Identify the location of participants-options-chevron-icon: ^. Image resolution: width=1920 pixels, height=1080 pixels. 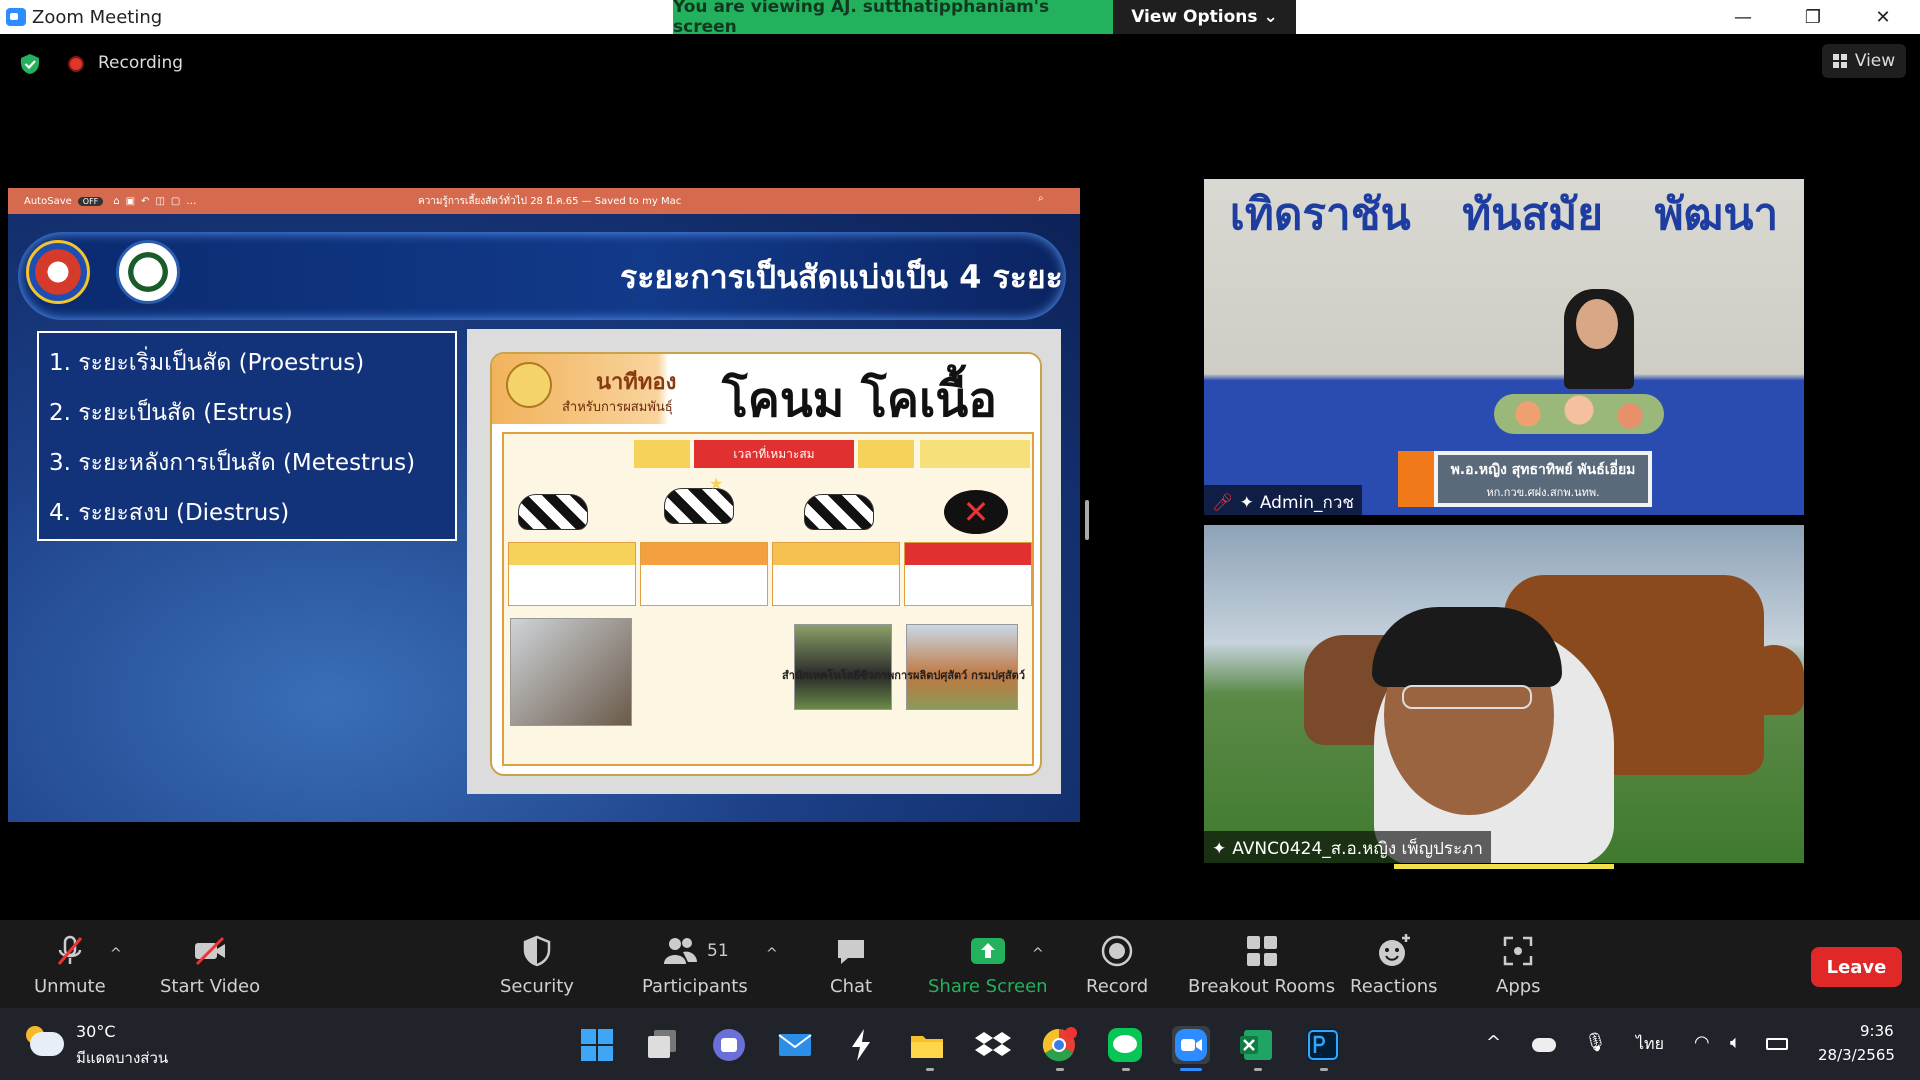
(772, 954).